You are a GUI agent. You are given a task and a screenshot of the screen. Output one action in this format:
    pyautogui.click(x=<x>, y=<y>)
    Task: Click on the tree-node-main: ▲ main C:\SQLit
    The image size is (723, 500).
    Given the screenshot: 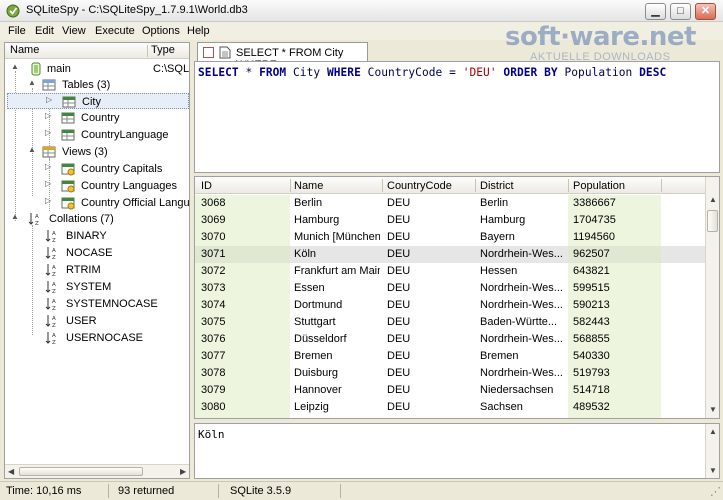 What is the action you would take?
    pyautogui.click(x=99, y=69)
    